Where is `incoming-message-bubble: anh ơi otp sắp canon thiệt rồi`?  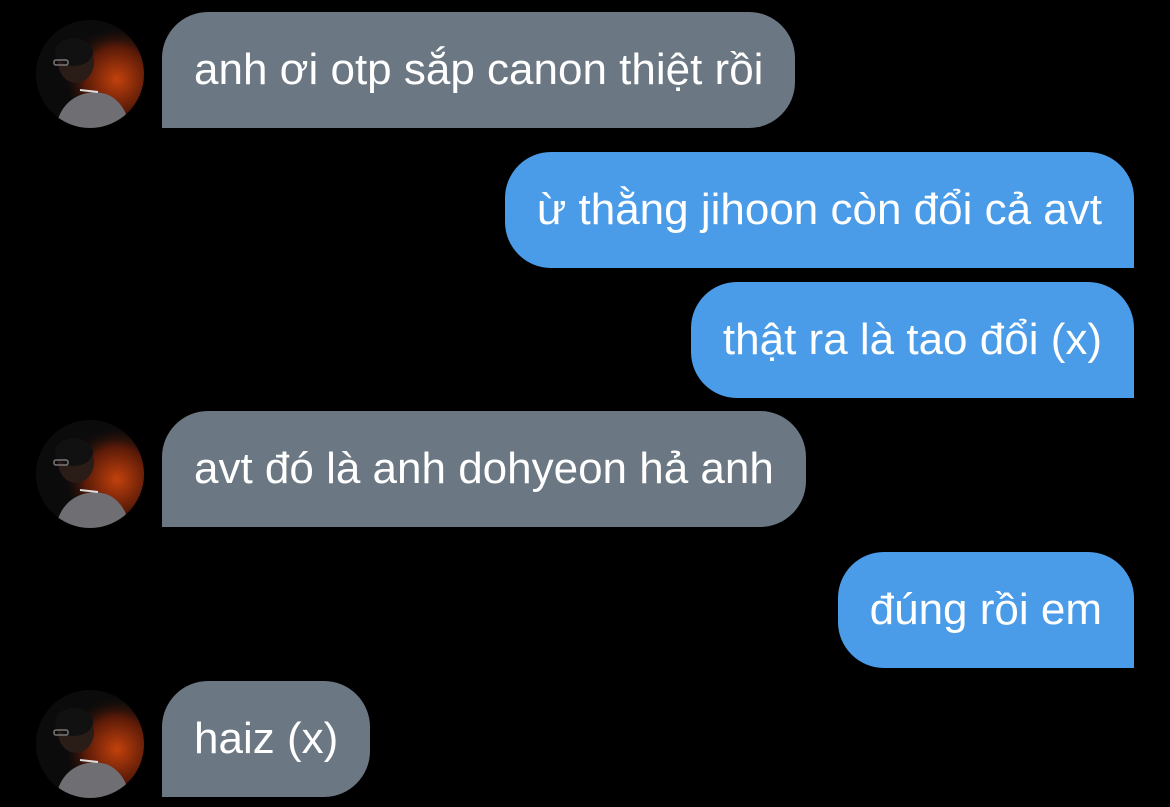 incoming-message-bubble: anh ơi otp sắp canon thiệt rồi is located at coordinates (479, 70).